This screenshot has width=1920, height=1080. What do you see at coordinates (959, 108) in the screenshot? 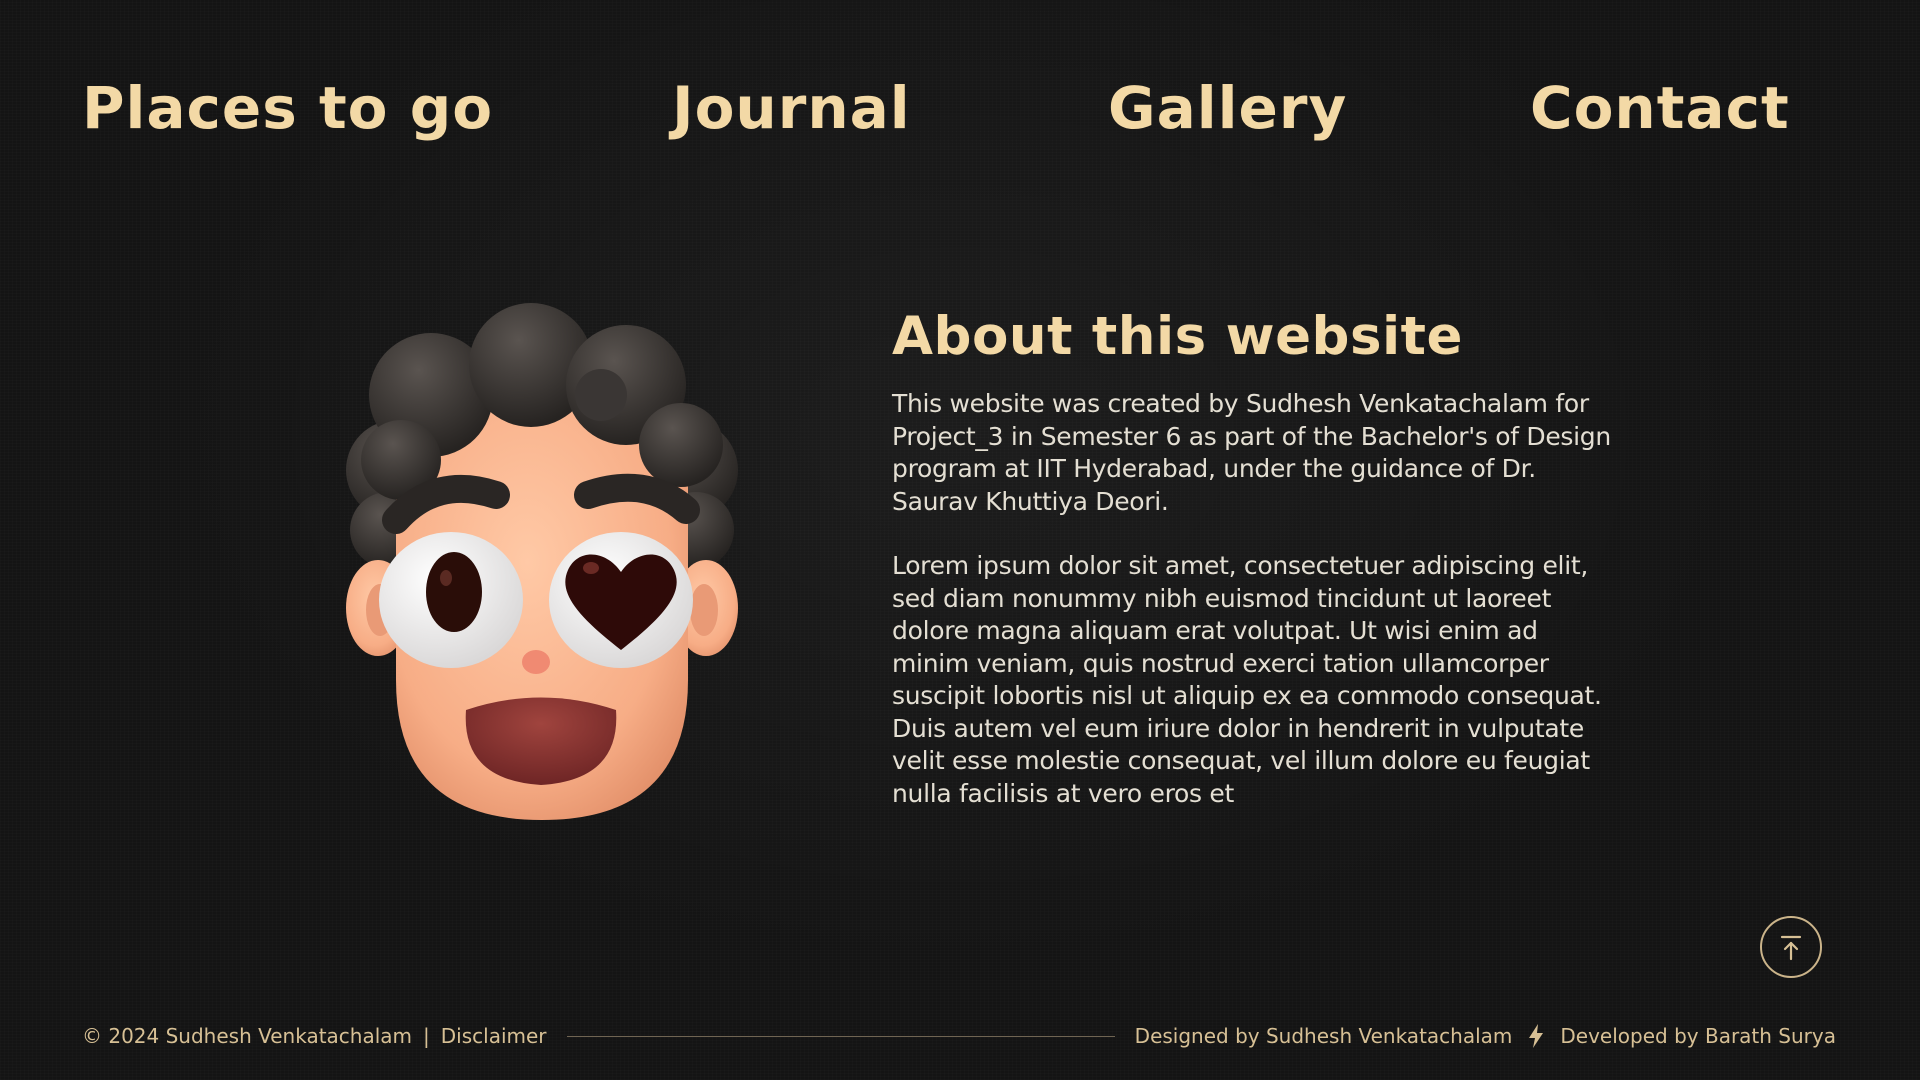
I see `main-nav: Places to go Journal Gallery Contact` at bounding box center [959, 108].